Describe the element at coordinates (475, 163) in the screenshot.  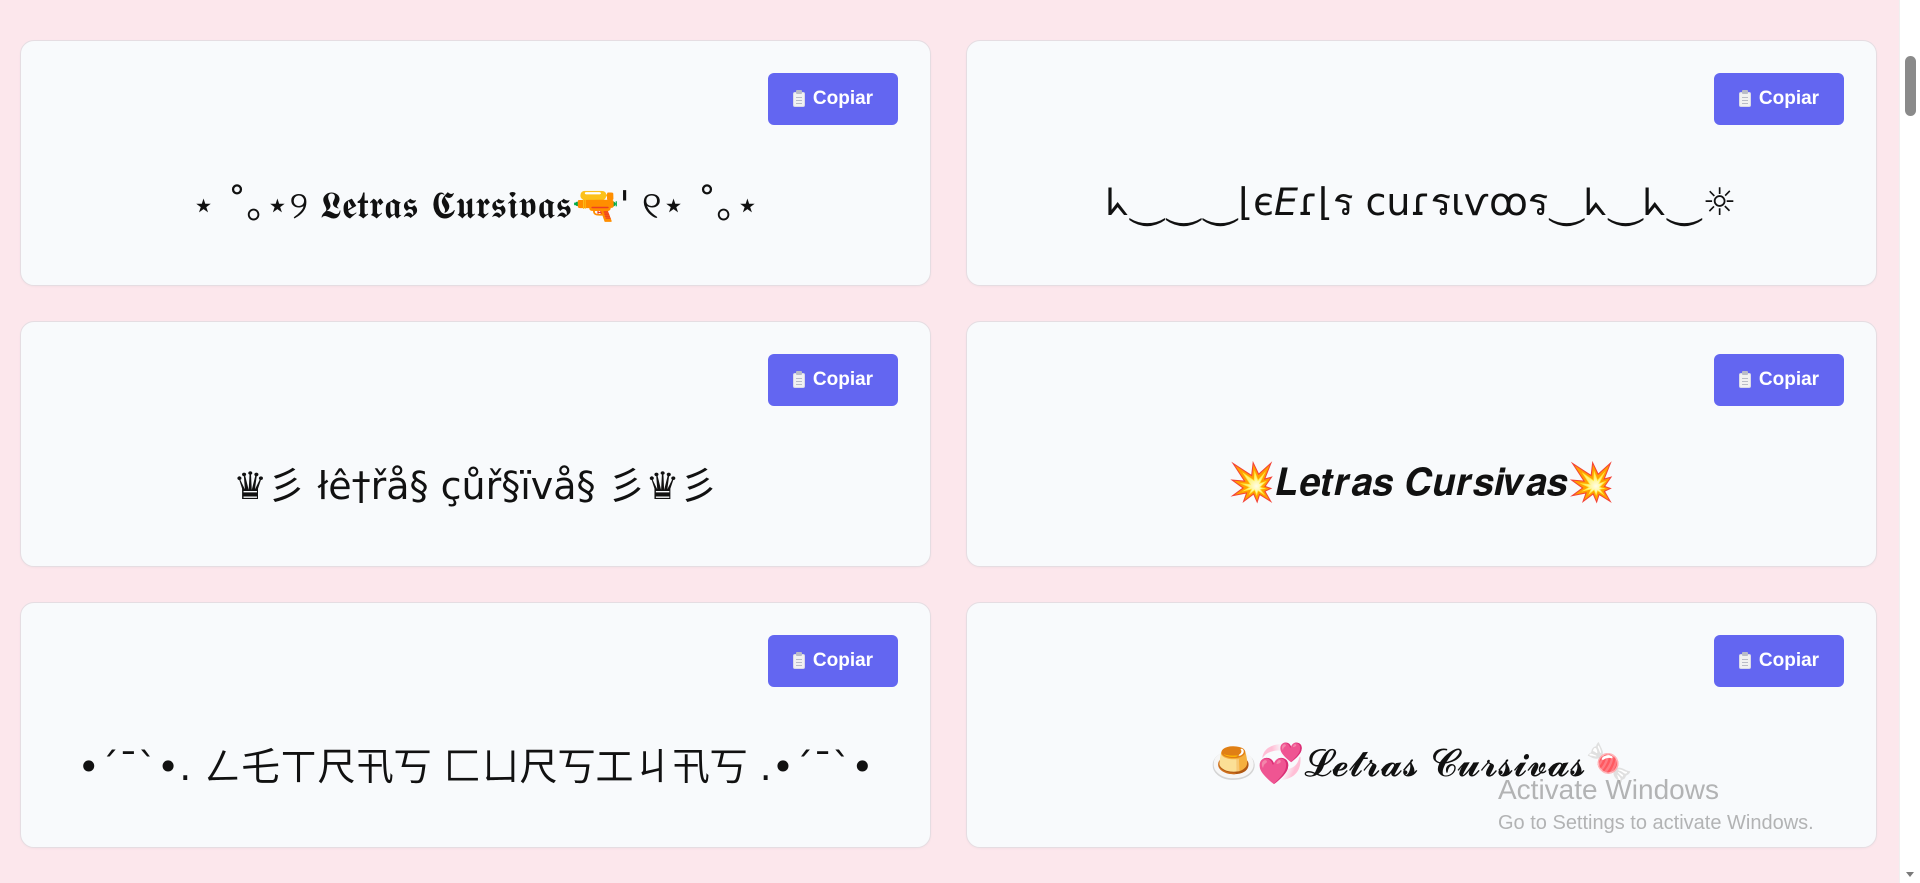
I see `style-card: Copiar ⋆ ˚｡⋆୨ 𝕷𝖊𝖙𝖗𝖆𝖘 𝕮𝖚𝖗𝖘𝖎𝖛𝖆𝖘🔫' ୧⋆ ˚｡⋆` at that location.